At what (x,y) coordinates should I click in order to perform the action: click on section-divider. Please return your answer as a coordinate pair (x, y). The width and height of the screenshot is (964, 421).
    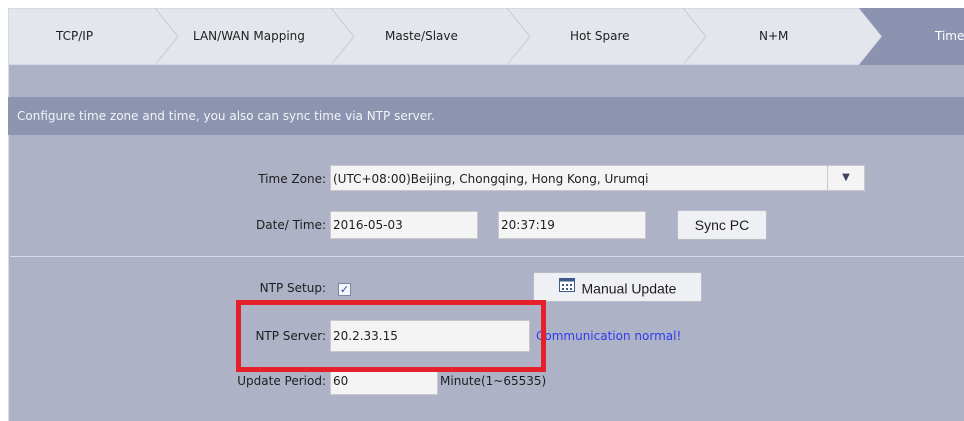
    Looking at the image, I should click on (487, 256).